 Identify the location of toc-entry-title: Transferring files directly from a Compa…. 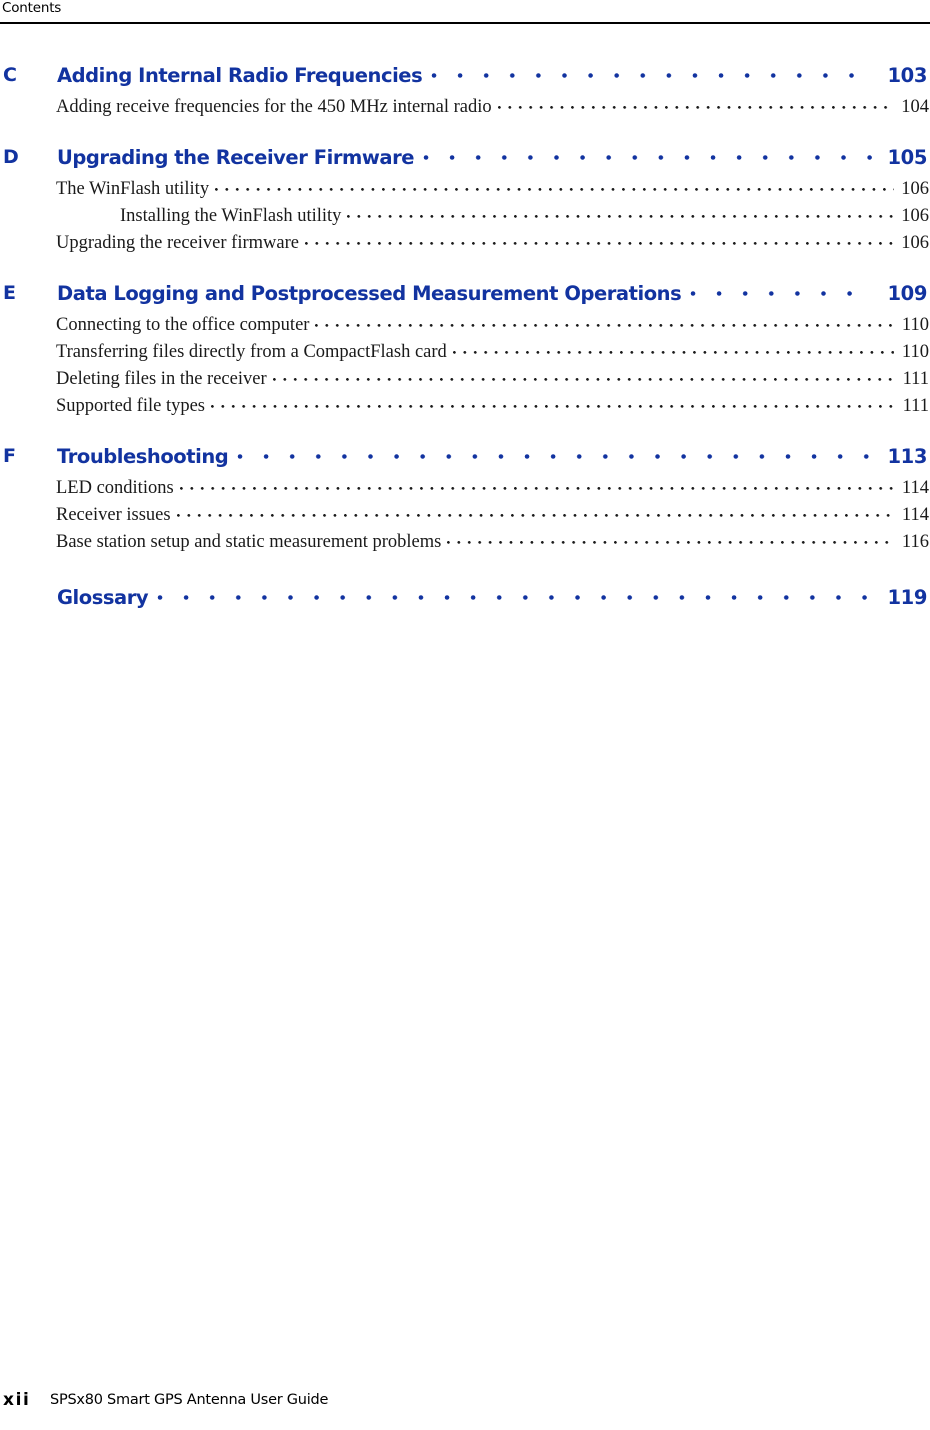
(254, 352).